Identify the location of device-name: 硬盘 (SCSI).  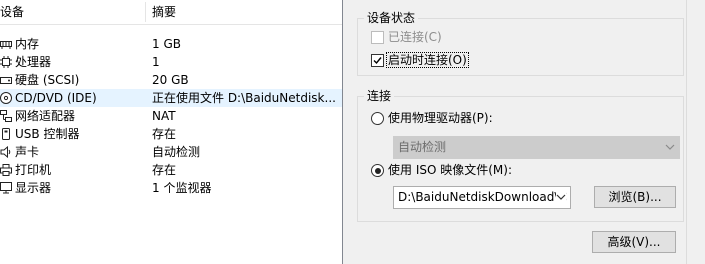
(47, 80).